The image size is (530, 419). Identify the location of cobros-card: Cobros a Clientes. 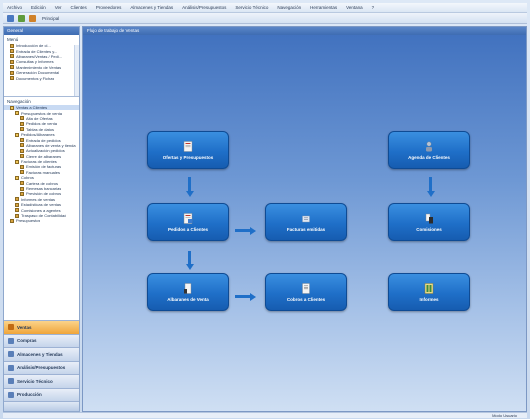
(306, 292).